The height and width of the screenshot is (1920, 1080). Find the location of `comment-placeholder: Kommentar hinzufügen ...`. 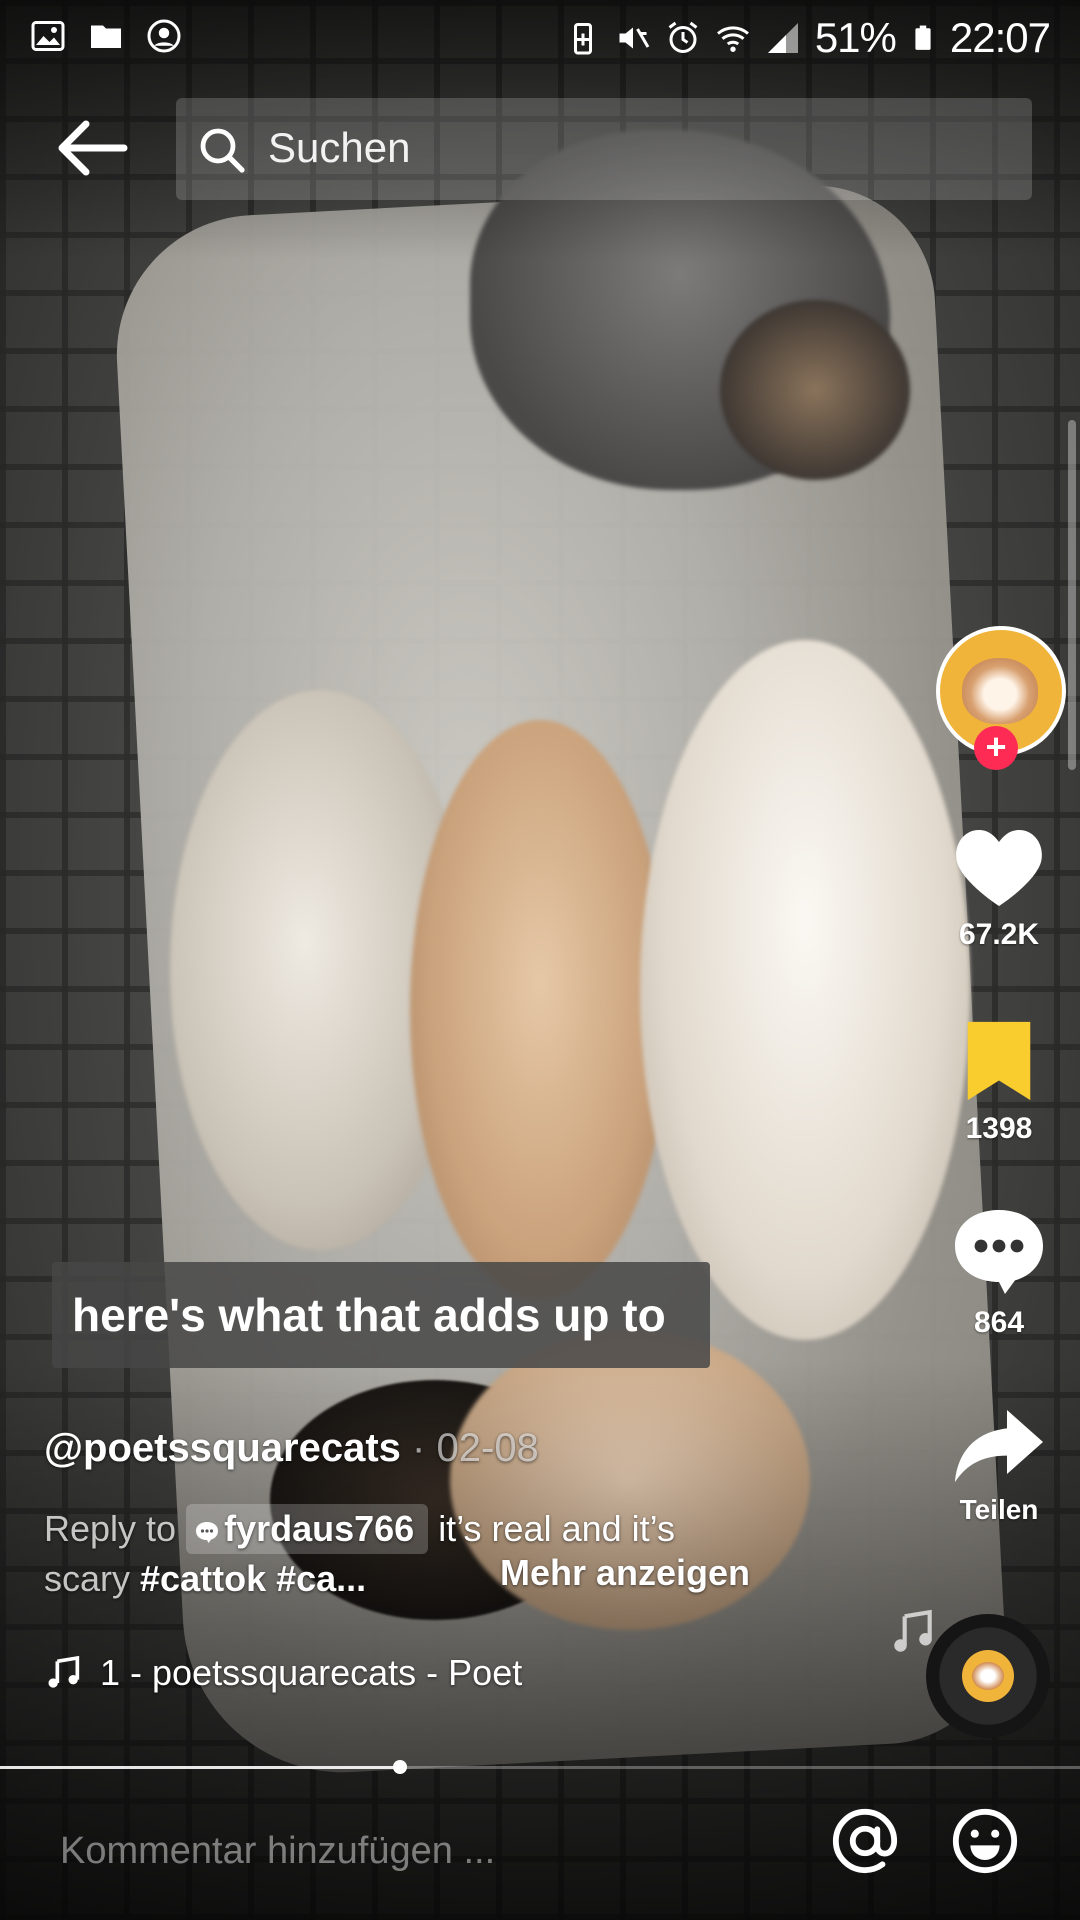

comment-placeholder: Kommentar hinzufügen ... is located at coordinates (278, 1851).